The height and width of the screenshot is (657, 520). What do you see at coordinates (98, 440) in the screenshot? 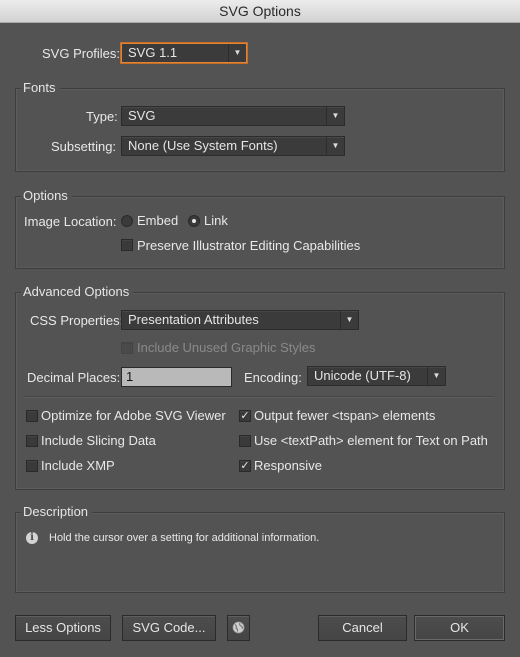
I see `include-slicing-label: Include Slicing Data` at bounding box center [98, 440].